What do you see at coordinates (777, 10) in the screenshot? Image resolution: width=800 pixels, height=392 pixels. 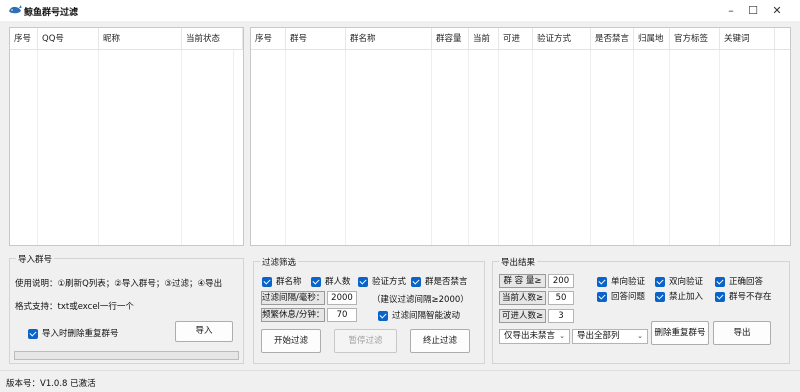 I see `close-button: ✕` at bounding box center [777, 10].